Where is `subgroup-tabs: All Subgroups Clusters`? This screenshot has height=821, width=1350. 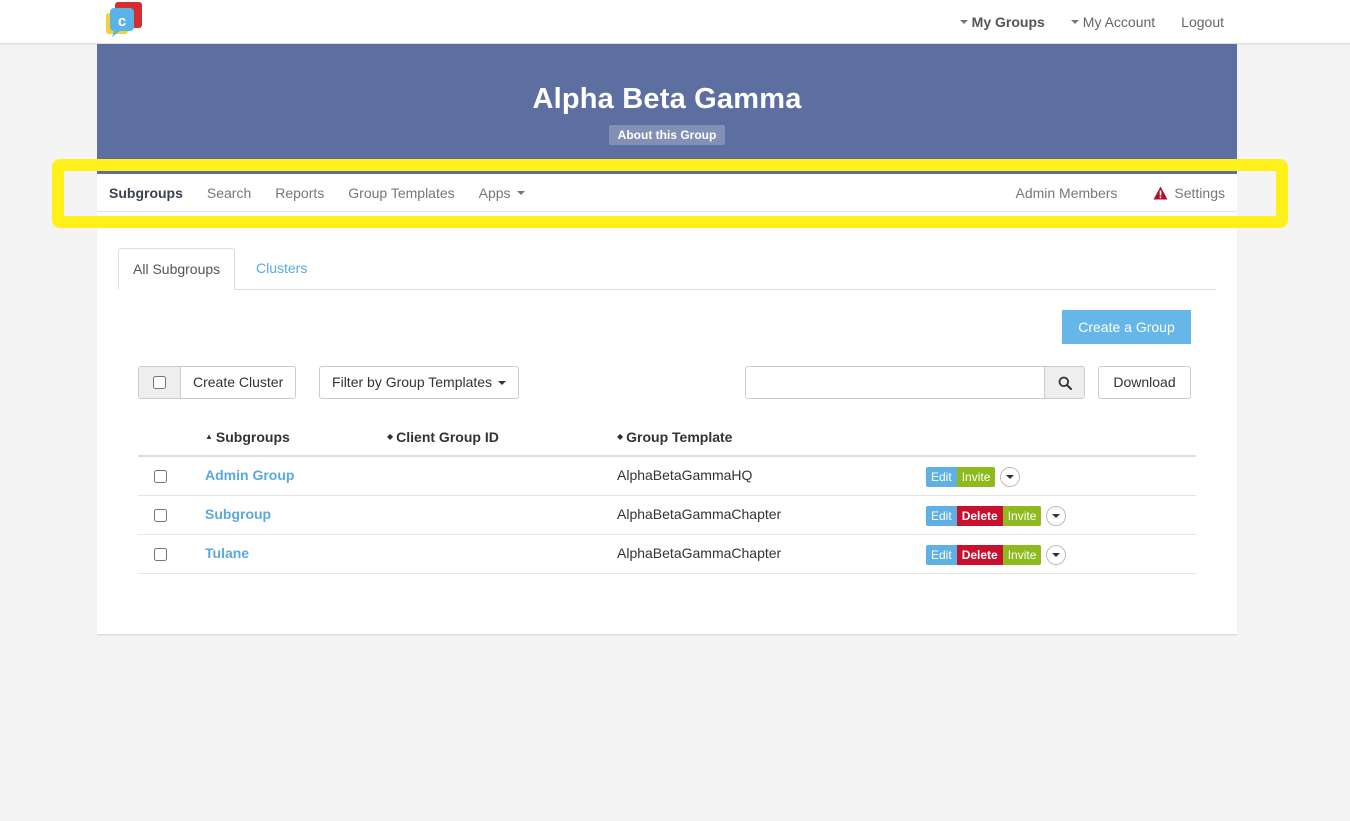 subgroup-tabs: All Subgroups Clusters is located at coordinates (667, 269).